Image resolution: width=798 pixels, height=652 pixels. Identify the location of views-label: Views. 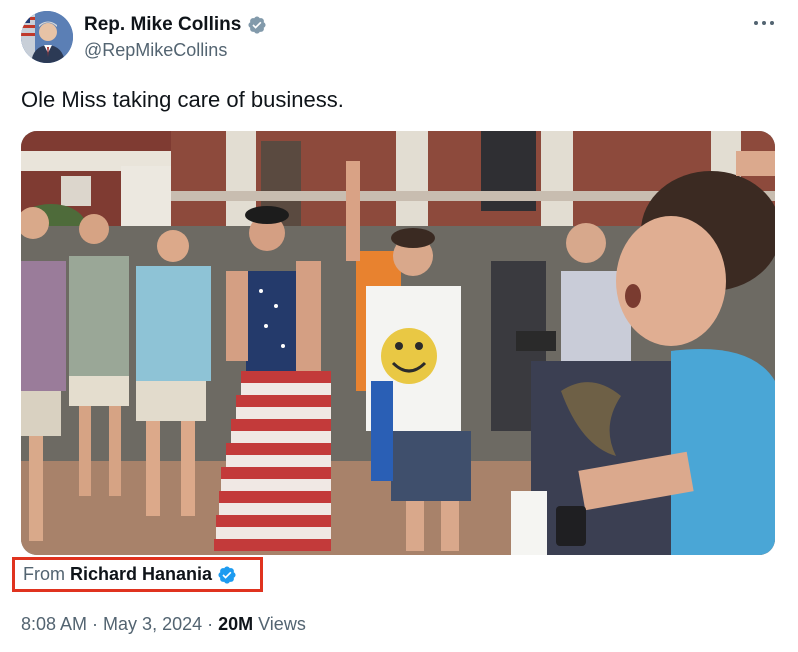
(282, 624).